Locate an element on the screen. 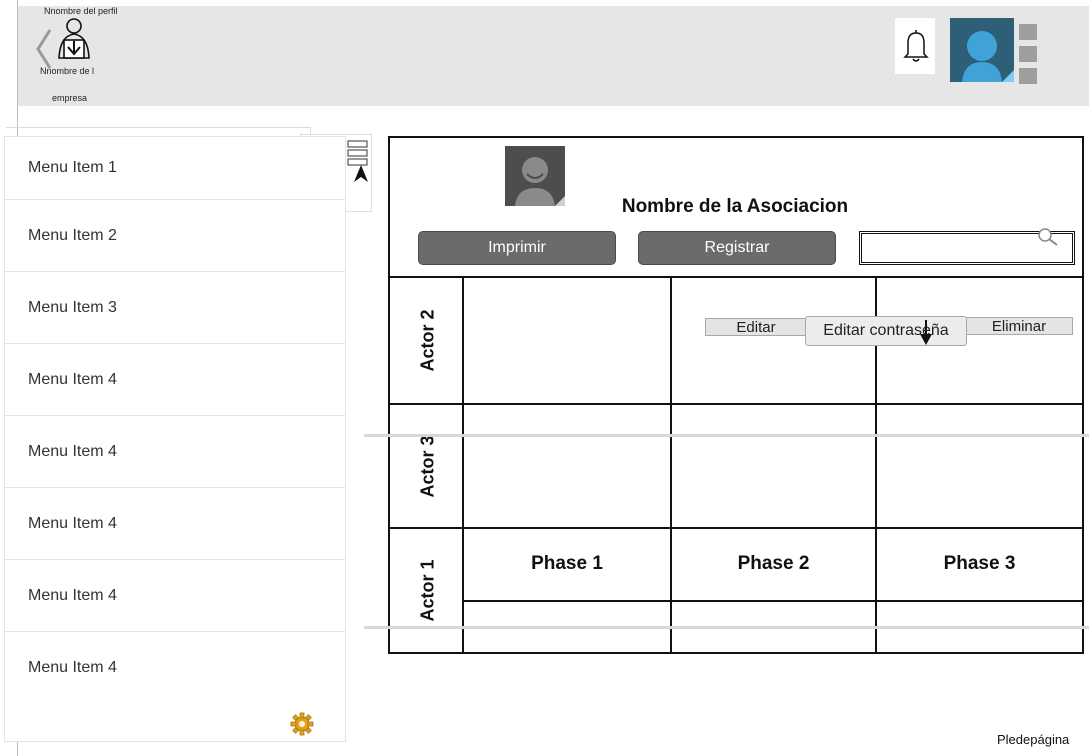 The image size is (1089, 756). edit-button: Editar is located at coordinates (756, 327).